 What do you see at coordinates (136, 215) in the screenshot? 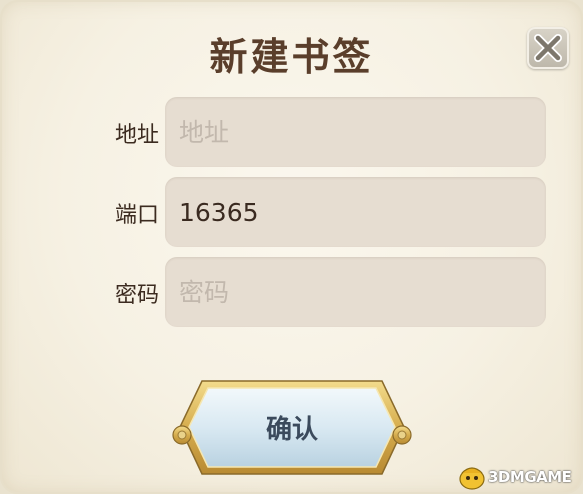
I see `port-label: 端口` at bounding box center [136, 215].